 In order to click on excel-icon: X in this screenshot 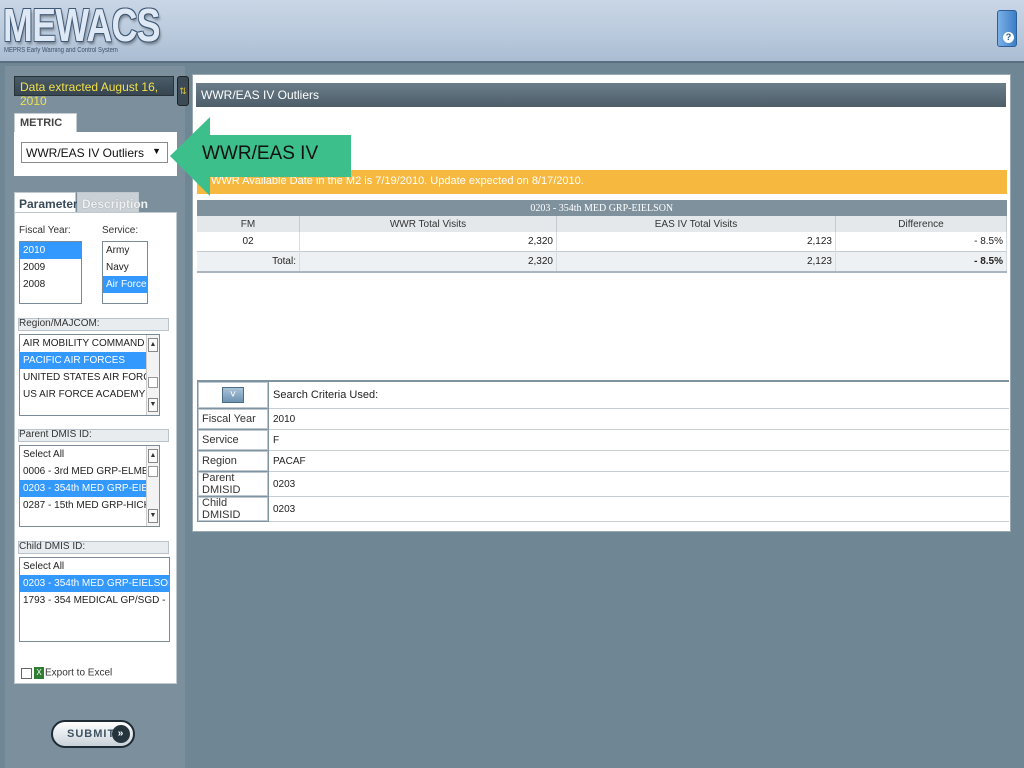, I will do `click(39, 673)`.